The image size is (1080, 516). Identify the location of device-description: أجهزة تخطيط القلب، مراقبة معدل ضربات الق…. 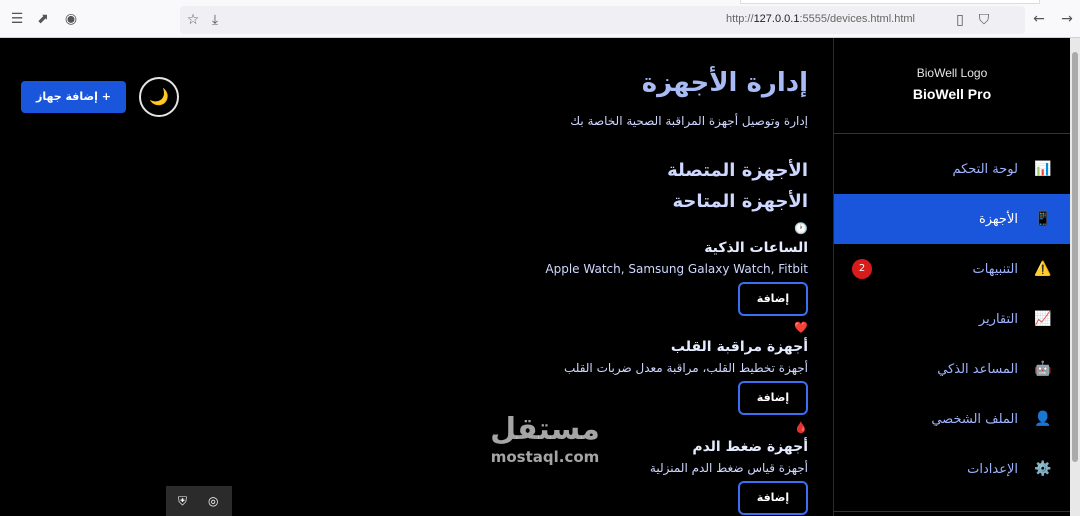
(685, 368).